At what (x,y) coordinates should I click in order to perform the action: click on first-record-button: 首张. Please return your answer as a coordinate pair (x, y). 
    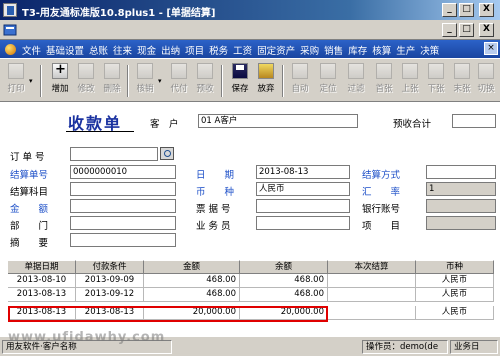
    Looking at the image, I should click on (384, 82).